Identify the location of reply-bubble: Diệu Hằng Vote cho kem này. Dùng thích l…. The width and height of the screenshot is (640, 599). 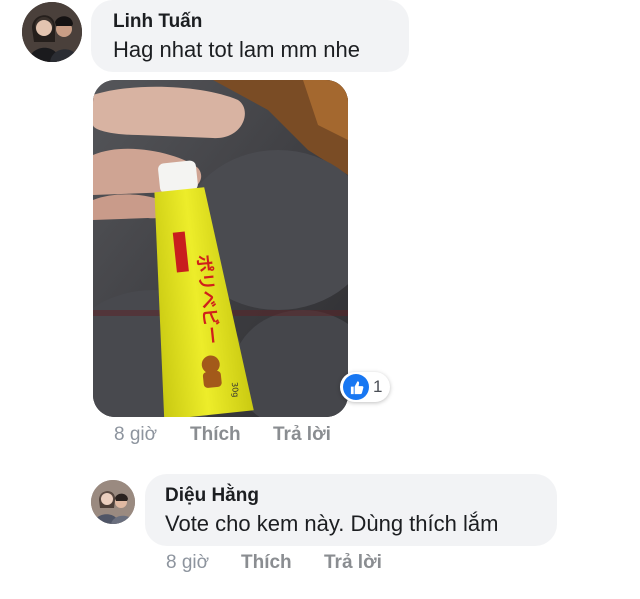
(351, 510).